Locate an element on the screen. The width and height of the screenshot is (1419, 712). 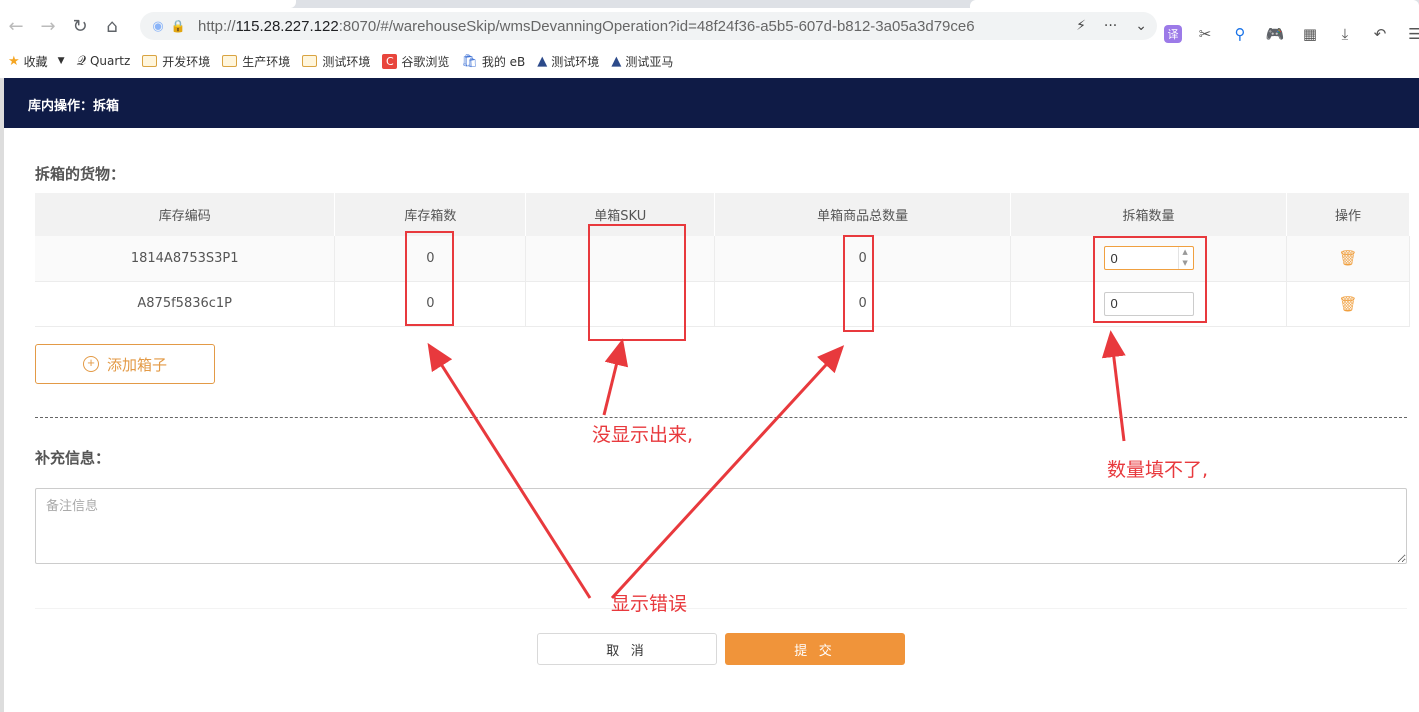
arrow-to-stock-boxes is located at coordinates (509, 470).